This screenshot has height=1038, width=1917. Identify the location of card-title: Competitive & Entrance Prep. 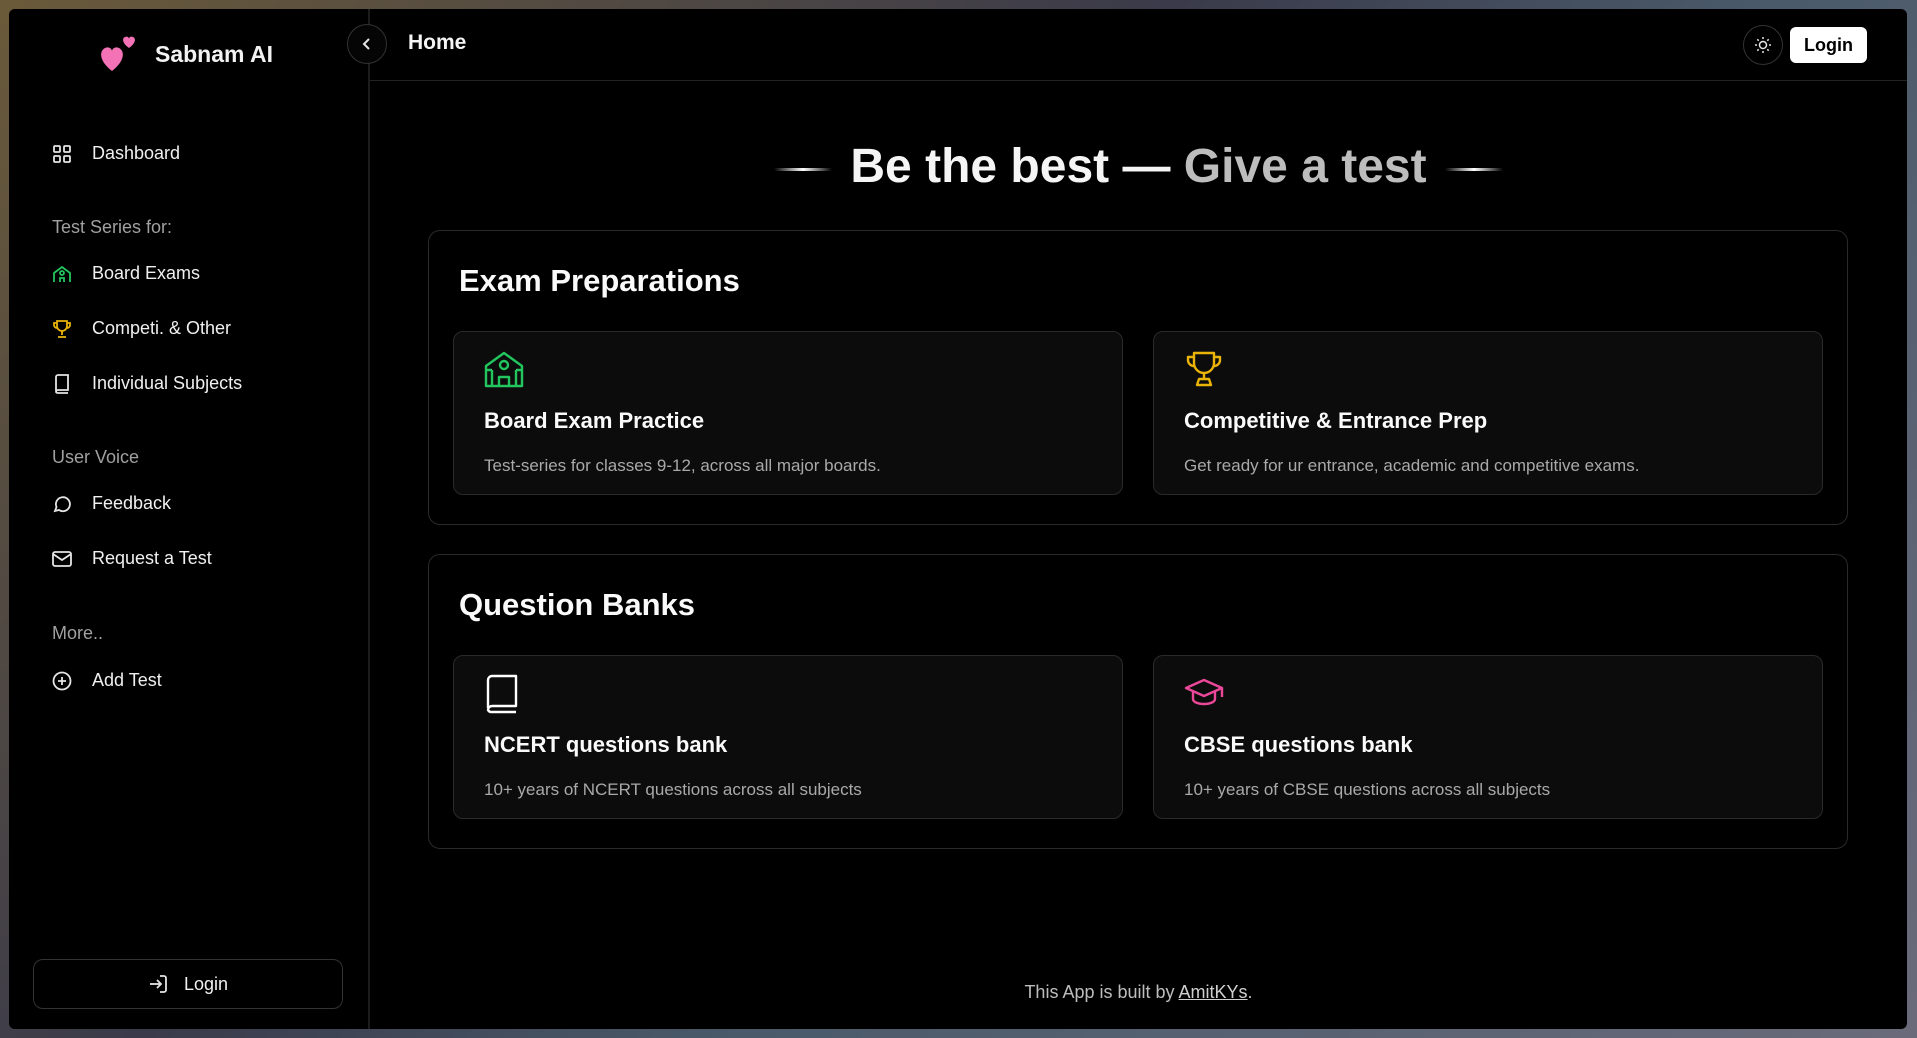
(1336, 420).